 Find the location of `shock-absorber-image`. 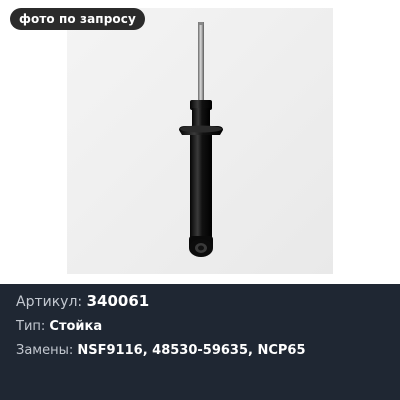

shock-absorber-image is located at coordinates (201, 139).